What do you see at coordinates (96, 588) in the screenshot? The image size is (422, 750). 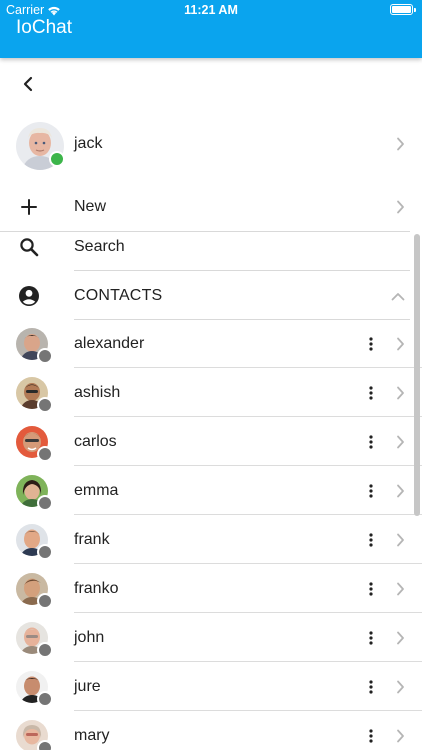 I see `contact-name: franko` at bounding box center [96, 588].